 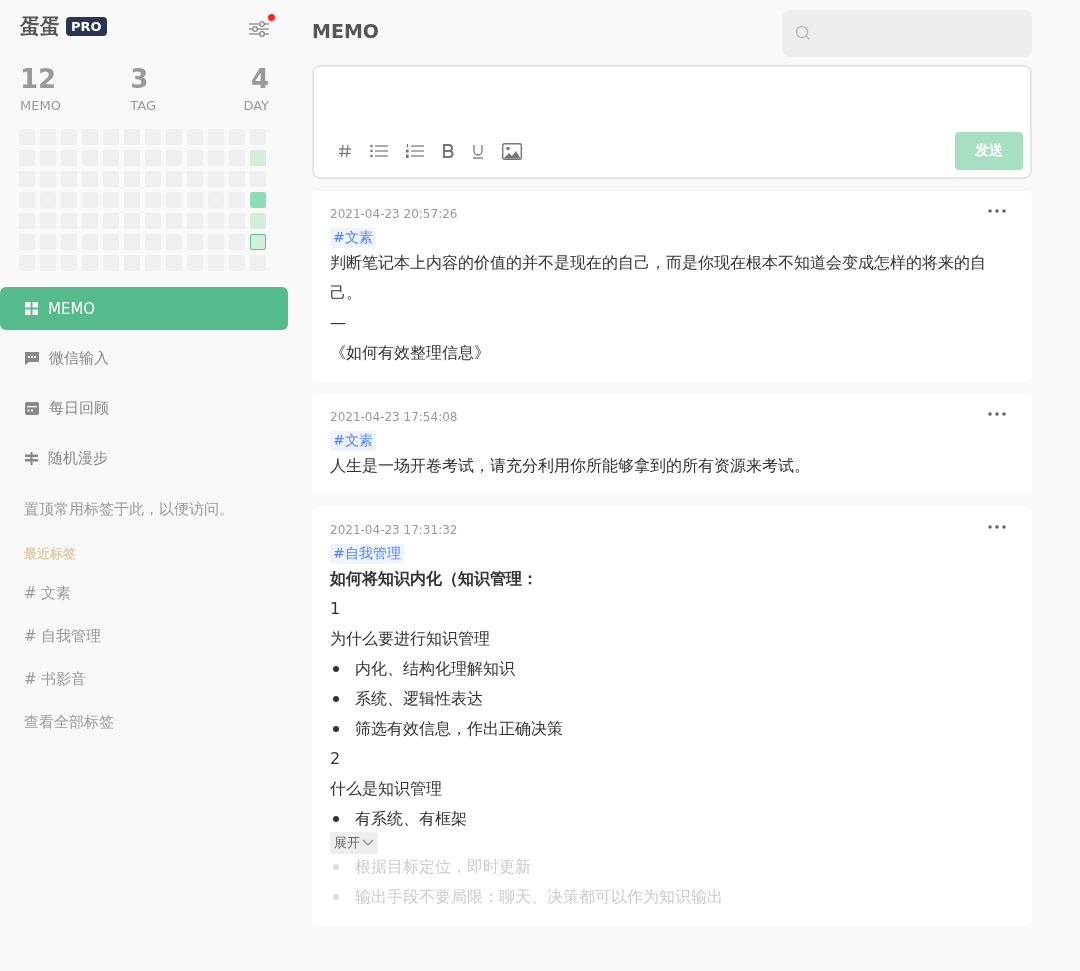 What do you see at coordinates (419, 699) in the screenshot?
I see `list-item: 系统、逻辑性表达` at bounding box center [419, 699].